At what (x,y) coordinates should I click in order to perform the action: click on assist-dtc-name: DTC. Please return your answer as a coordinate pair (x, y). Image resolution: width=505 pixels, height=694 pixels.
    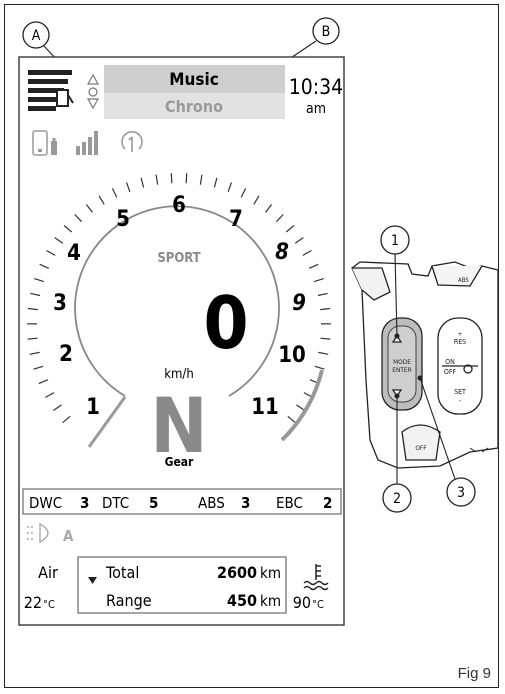
    Looking at the image, I should click on (115, 503).